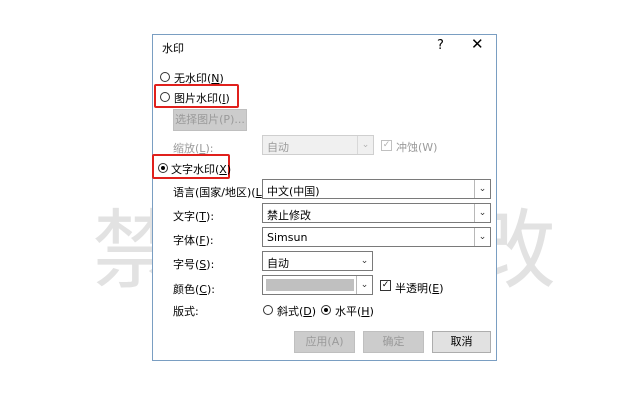 Image resolution: width=640 pixels, height=394 pixels. Describe the element at coordinates (317, 261) in the screenshot. I see `size-select: 自动 ⌄` at that location.